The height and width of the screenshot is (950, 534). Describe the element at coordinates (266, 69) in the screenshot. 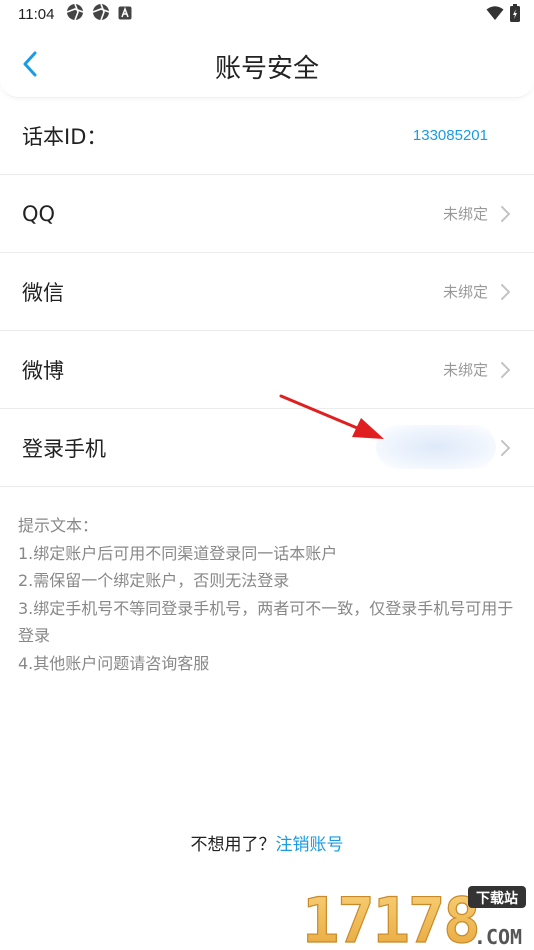

I see `page-title: 账号安全` at that location.